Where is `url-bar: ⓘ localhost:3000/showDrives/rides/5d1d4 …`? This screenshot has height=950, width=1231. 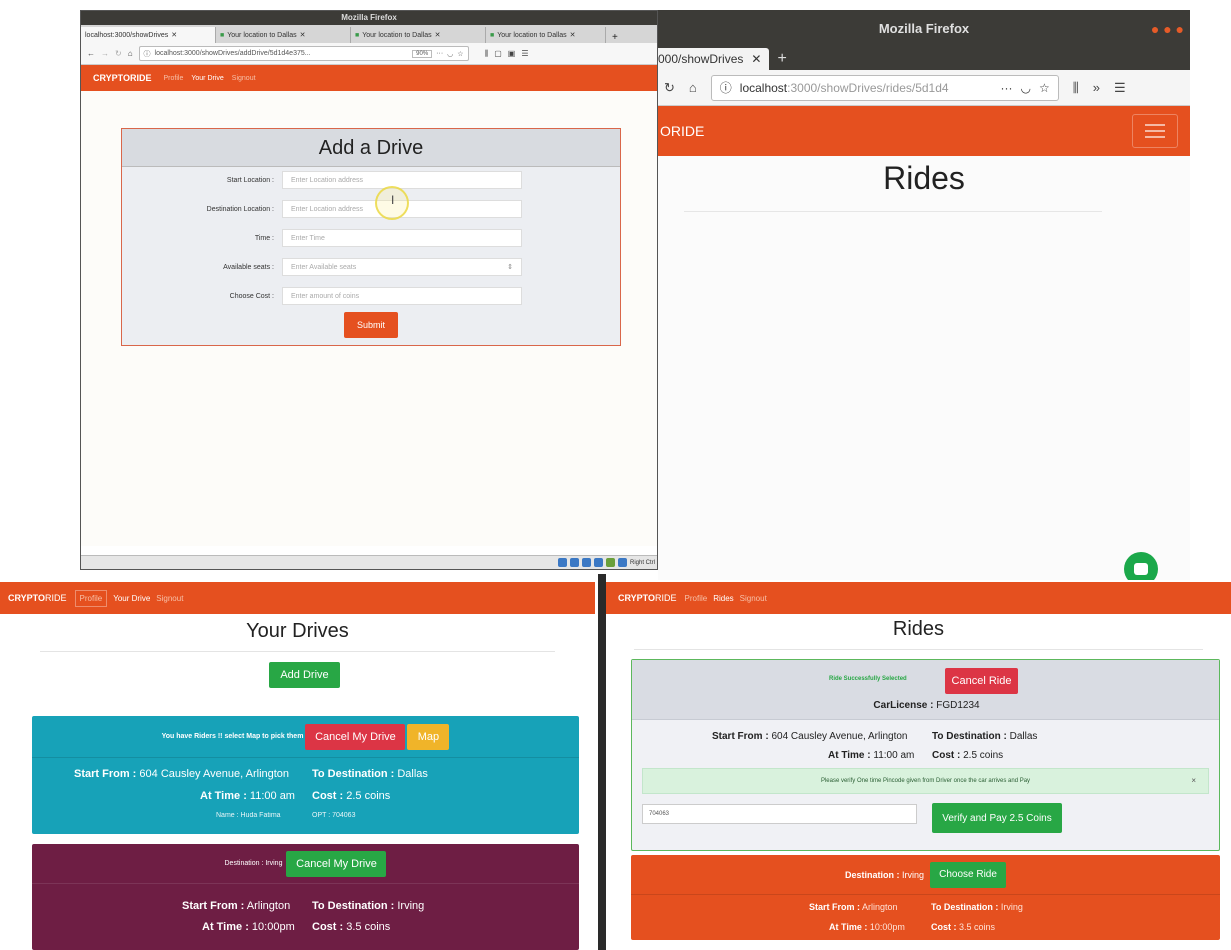
url-bar: ⓘ localhost:3000/showDrives/rides/5d1d4 … is located at coordinates (884, 87).